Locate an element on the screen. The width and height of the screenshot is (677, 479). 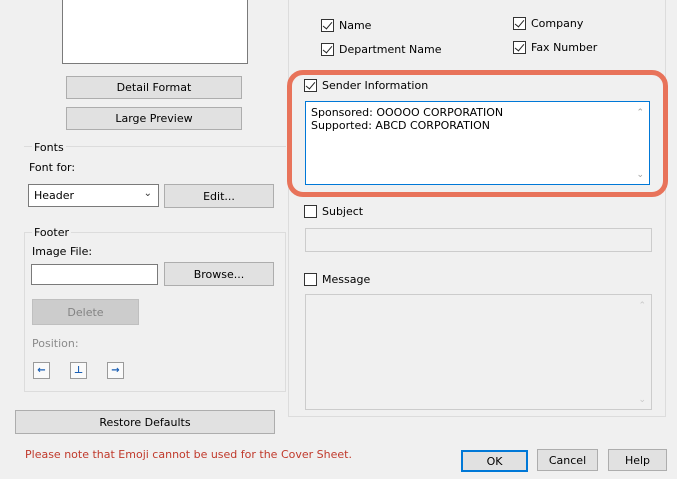
message-textarea: ⌃ ⌄ is located at coordinates (478, 352).